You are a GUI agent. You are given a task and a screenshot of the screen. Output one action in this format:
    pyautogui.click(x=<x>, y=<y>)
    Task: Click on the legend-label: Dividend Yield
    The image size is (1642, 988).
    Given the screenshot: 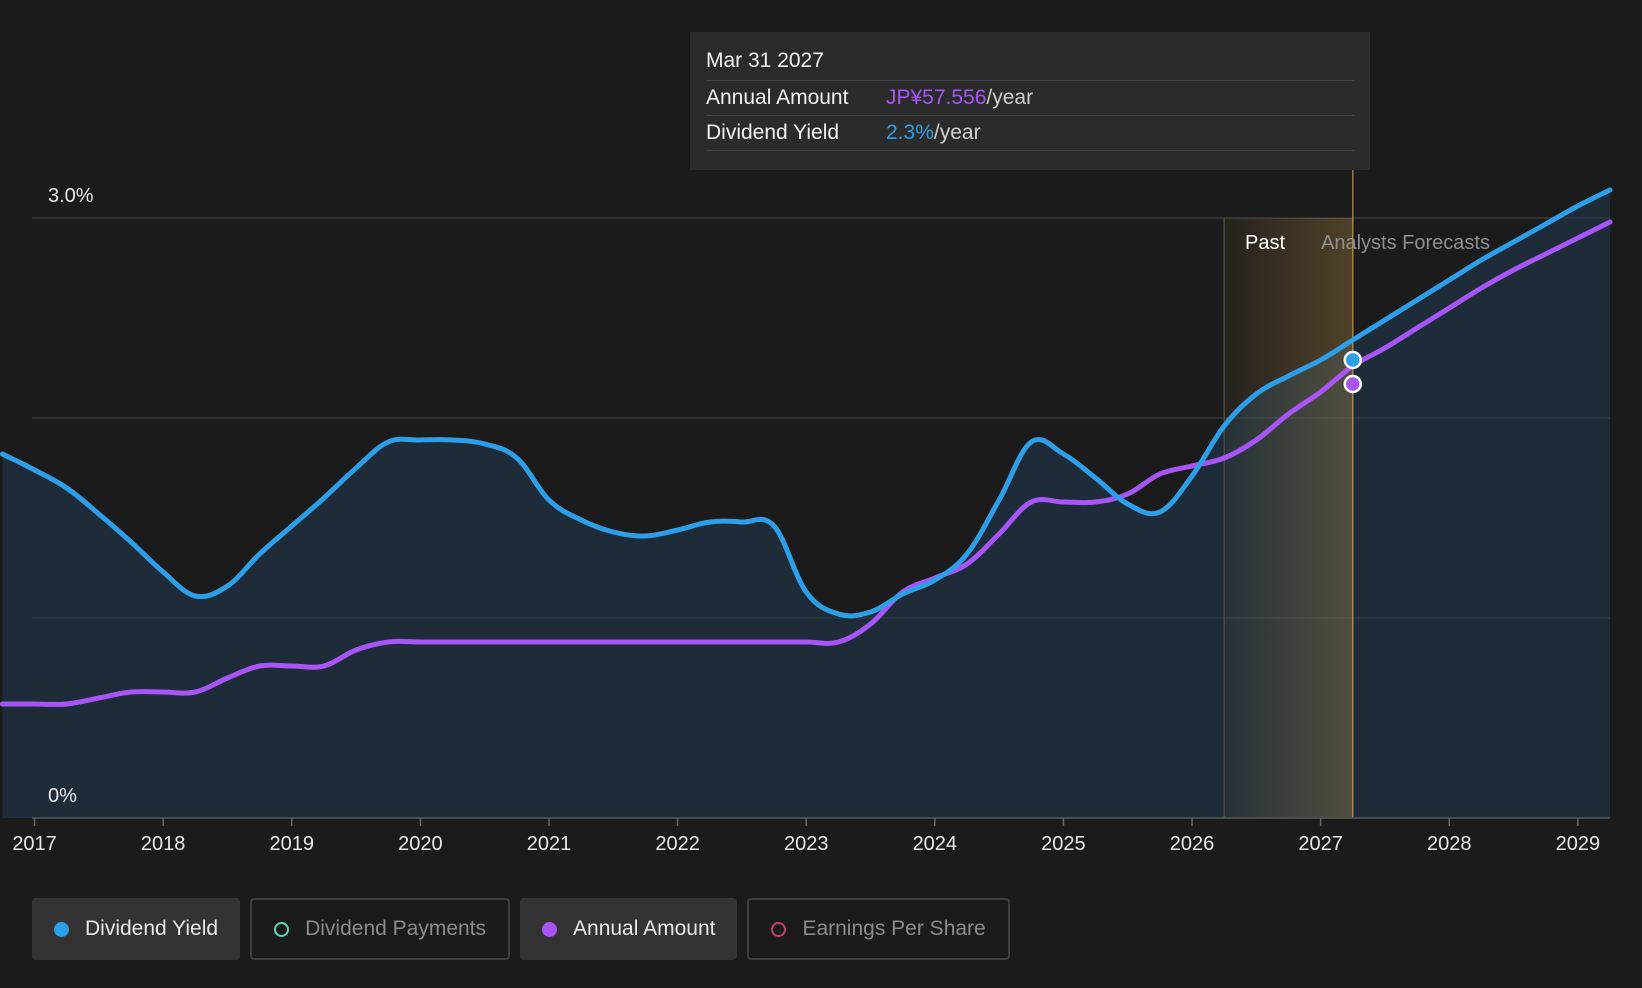 What is the action you would take?
    pyautogui.click(x=152, y=928)
    